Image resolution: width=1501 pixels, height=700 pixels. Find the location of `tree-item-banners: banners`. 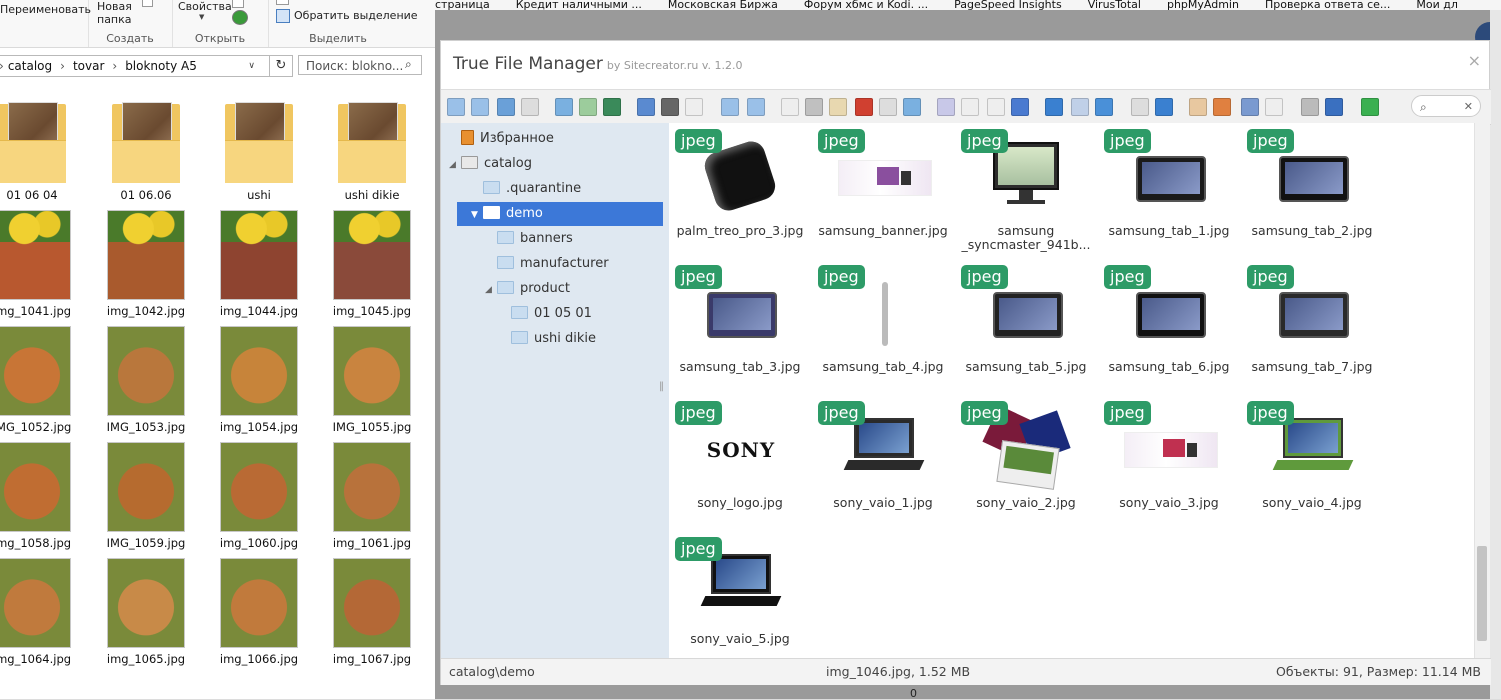

tree-item-banners: banners is located at coordinates (555, 239).